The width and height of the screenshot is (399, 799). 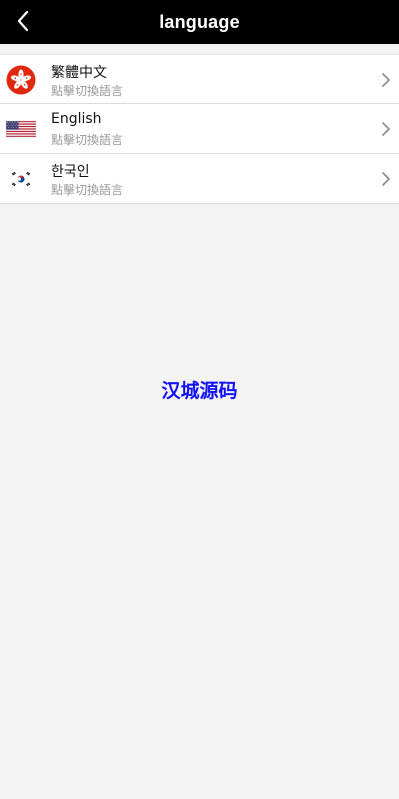 What do you see at coordinates (21, 179) in the screenshot?
I see `korea-flag-icon` at bounding box center [21, 179].